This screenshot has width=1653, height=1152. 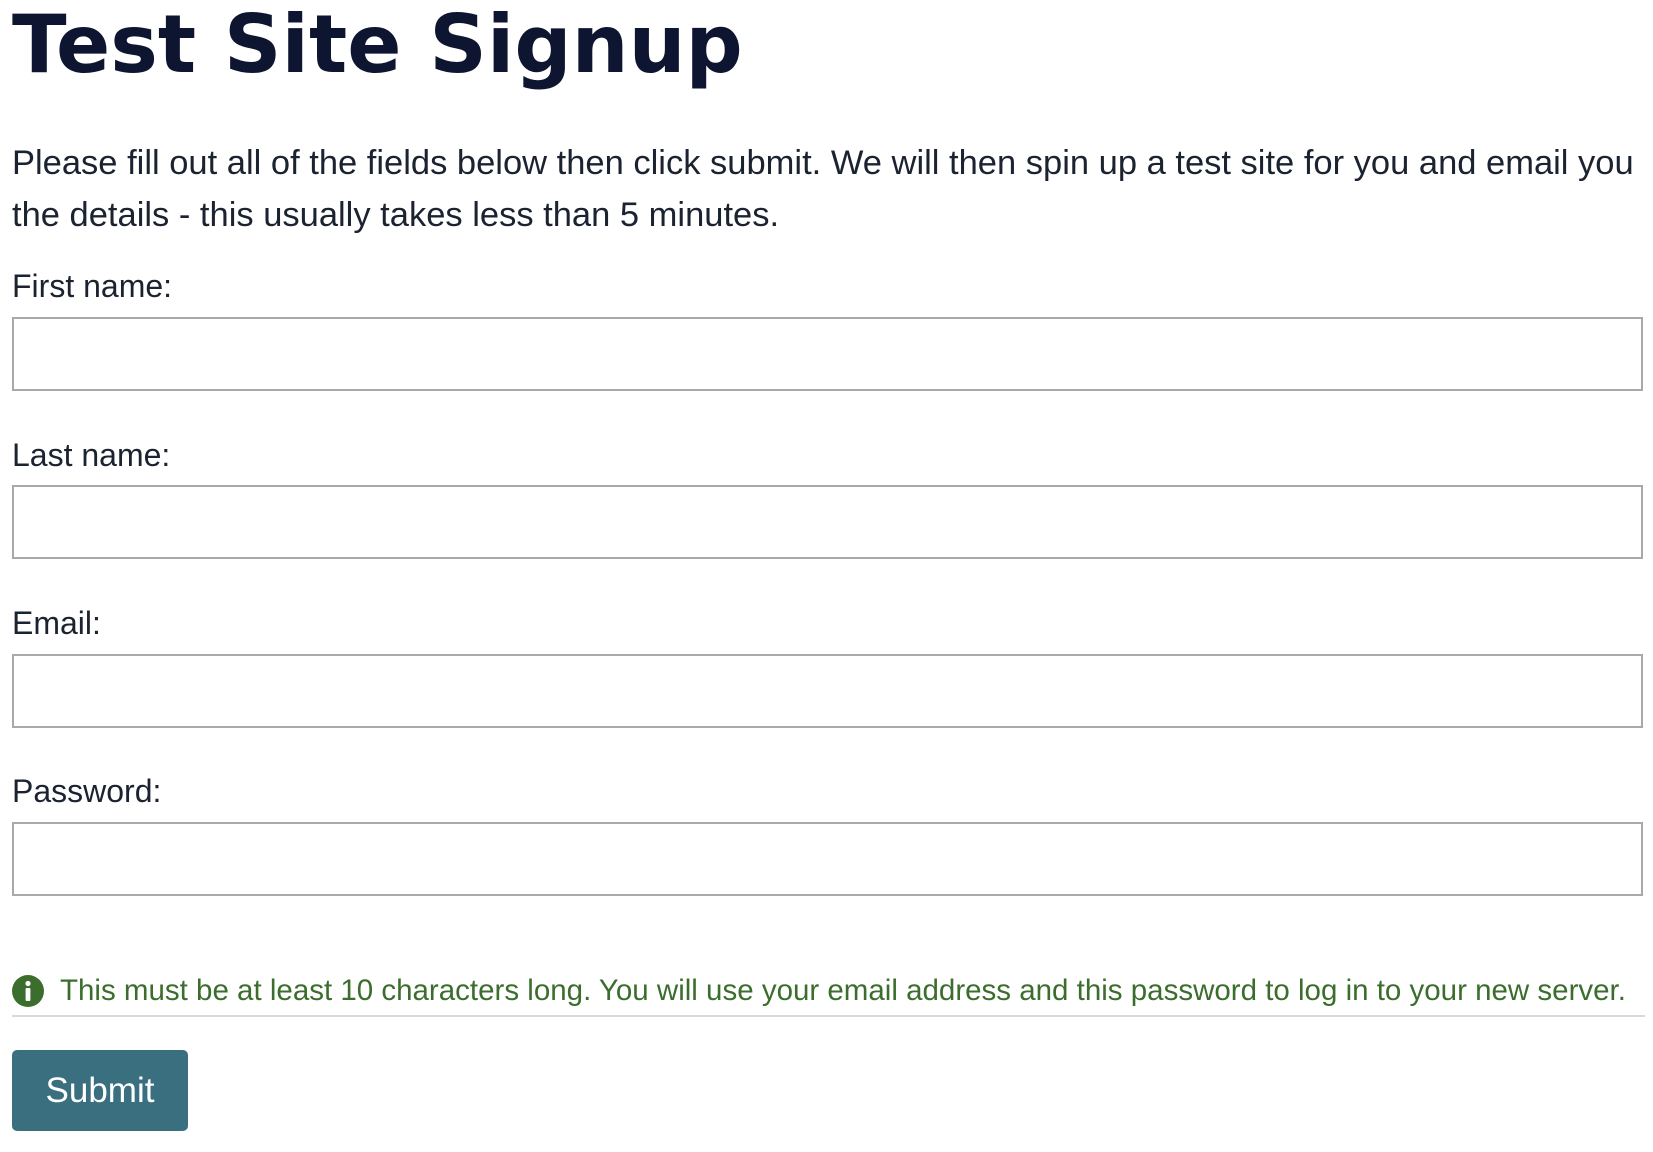 What do you see at coordinates (56, 623) in the screenshot?
I see `email-label: Email:` at bounding box center [56, 623].